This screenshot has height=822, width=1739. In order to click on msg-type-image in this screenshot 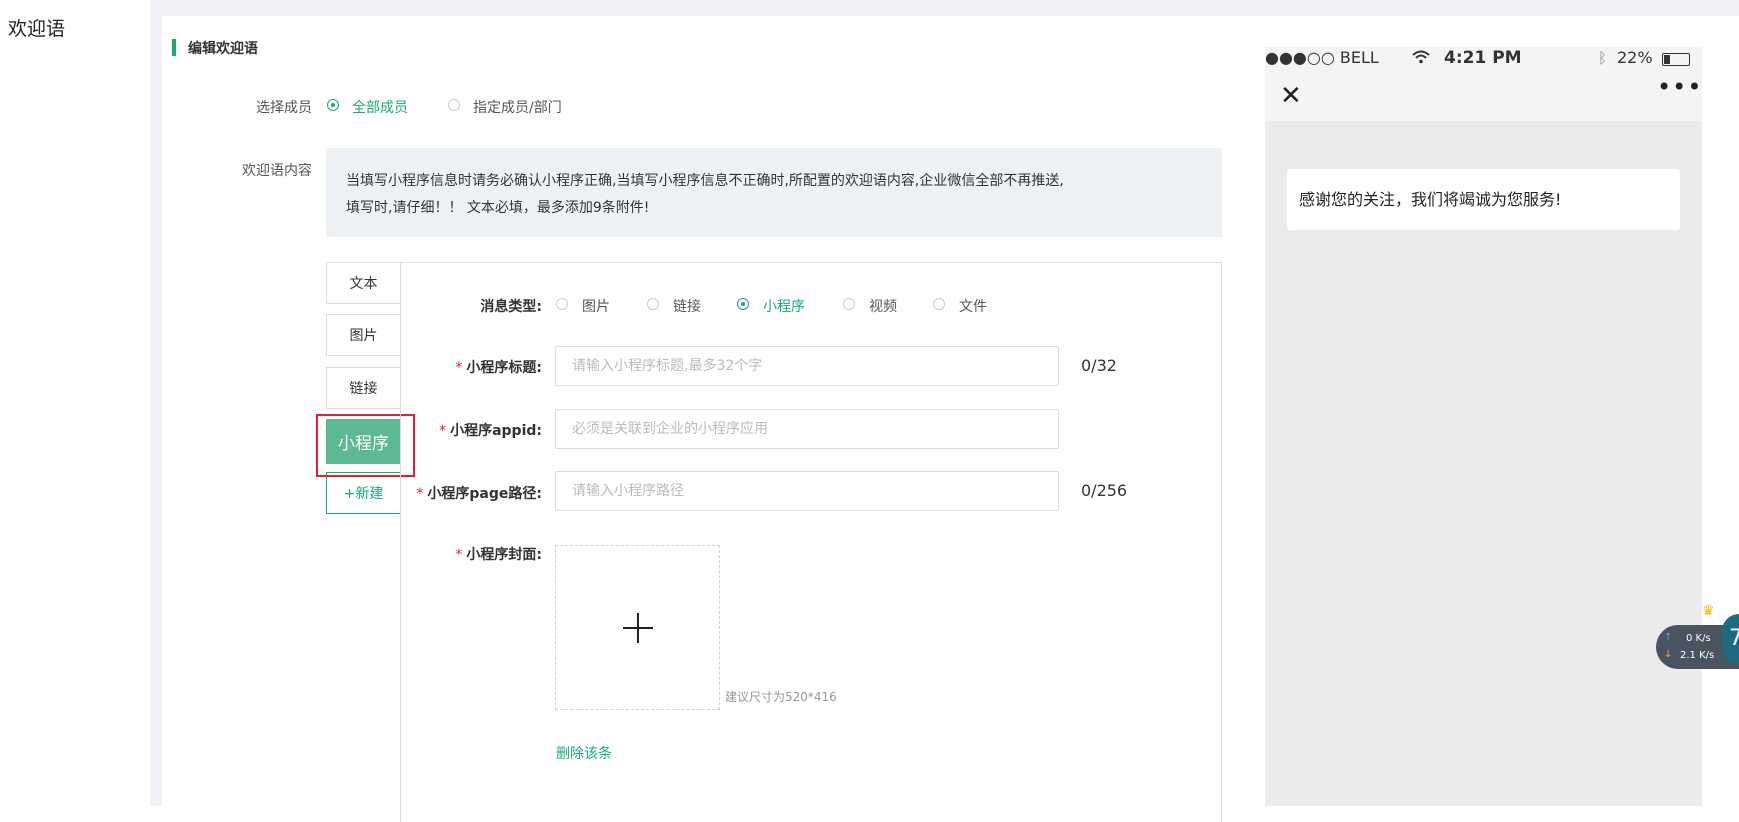, I will do `click(562, 304)`.